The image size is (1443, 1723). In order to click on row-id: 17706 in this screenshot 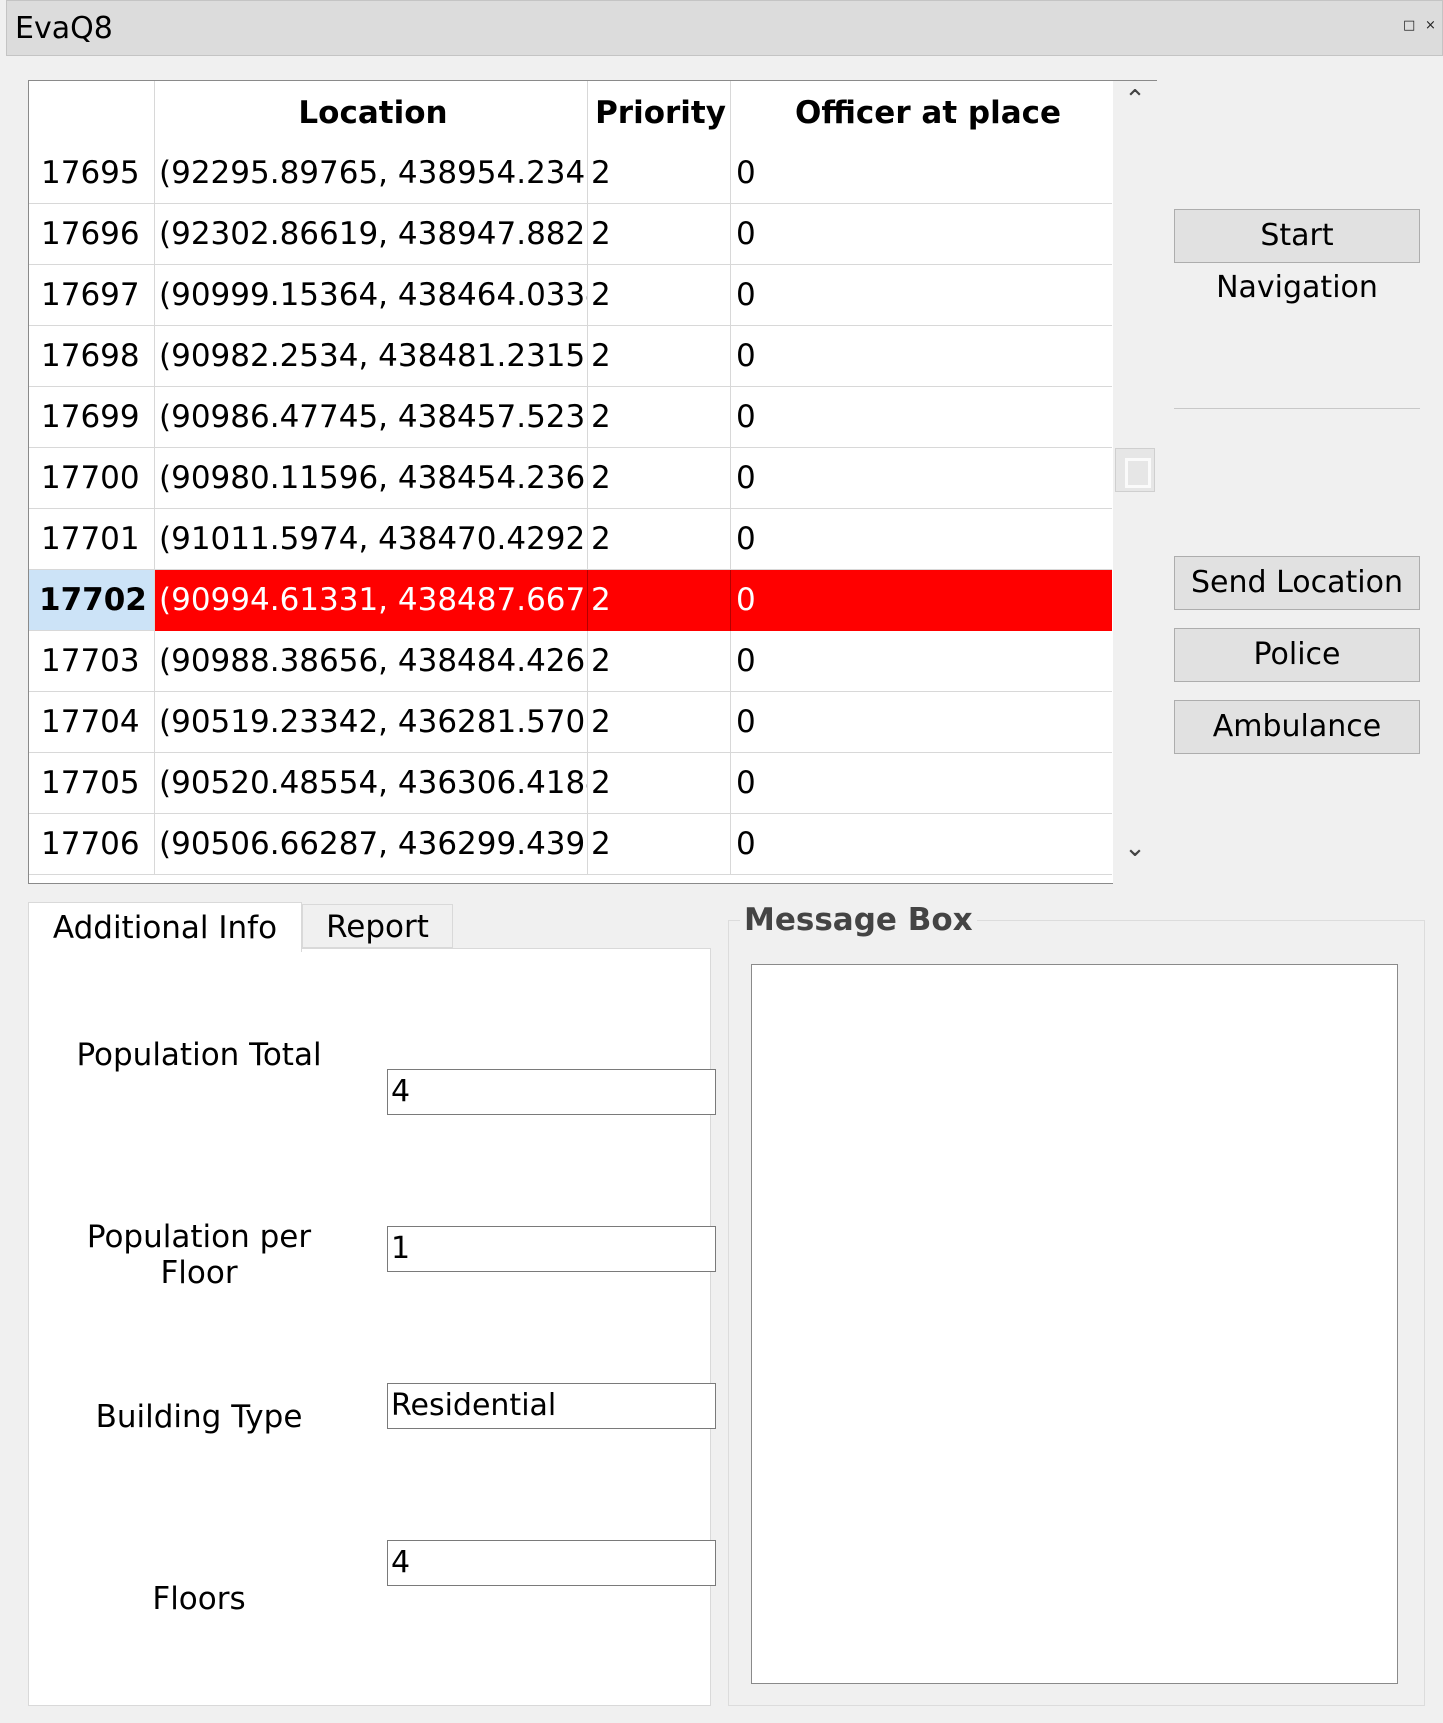, I will do `click(92, 844)`.